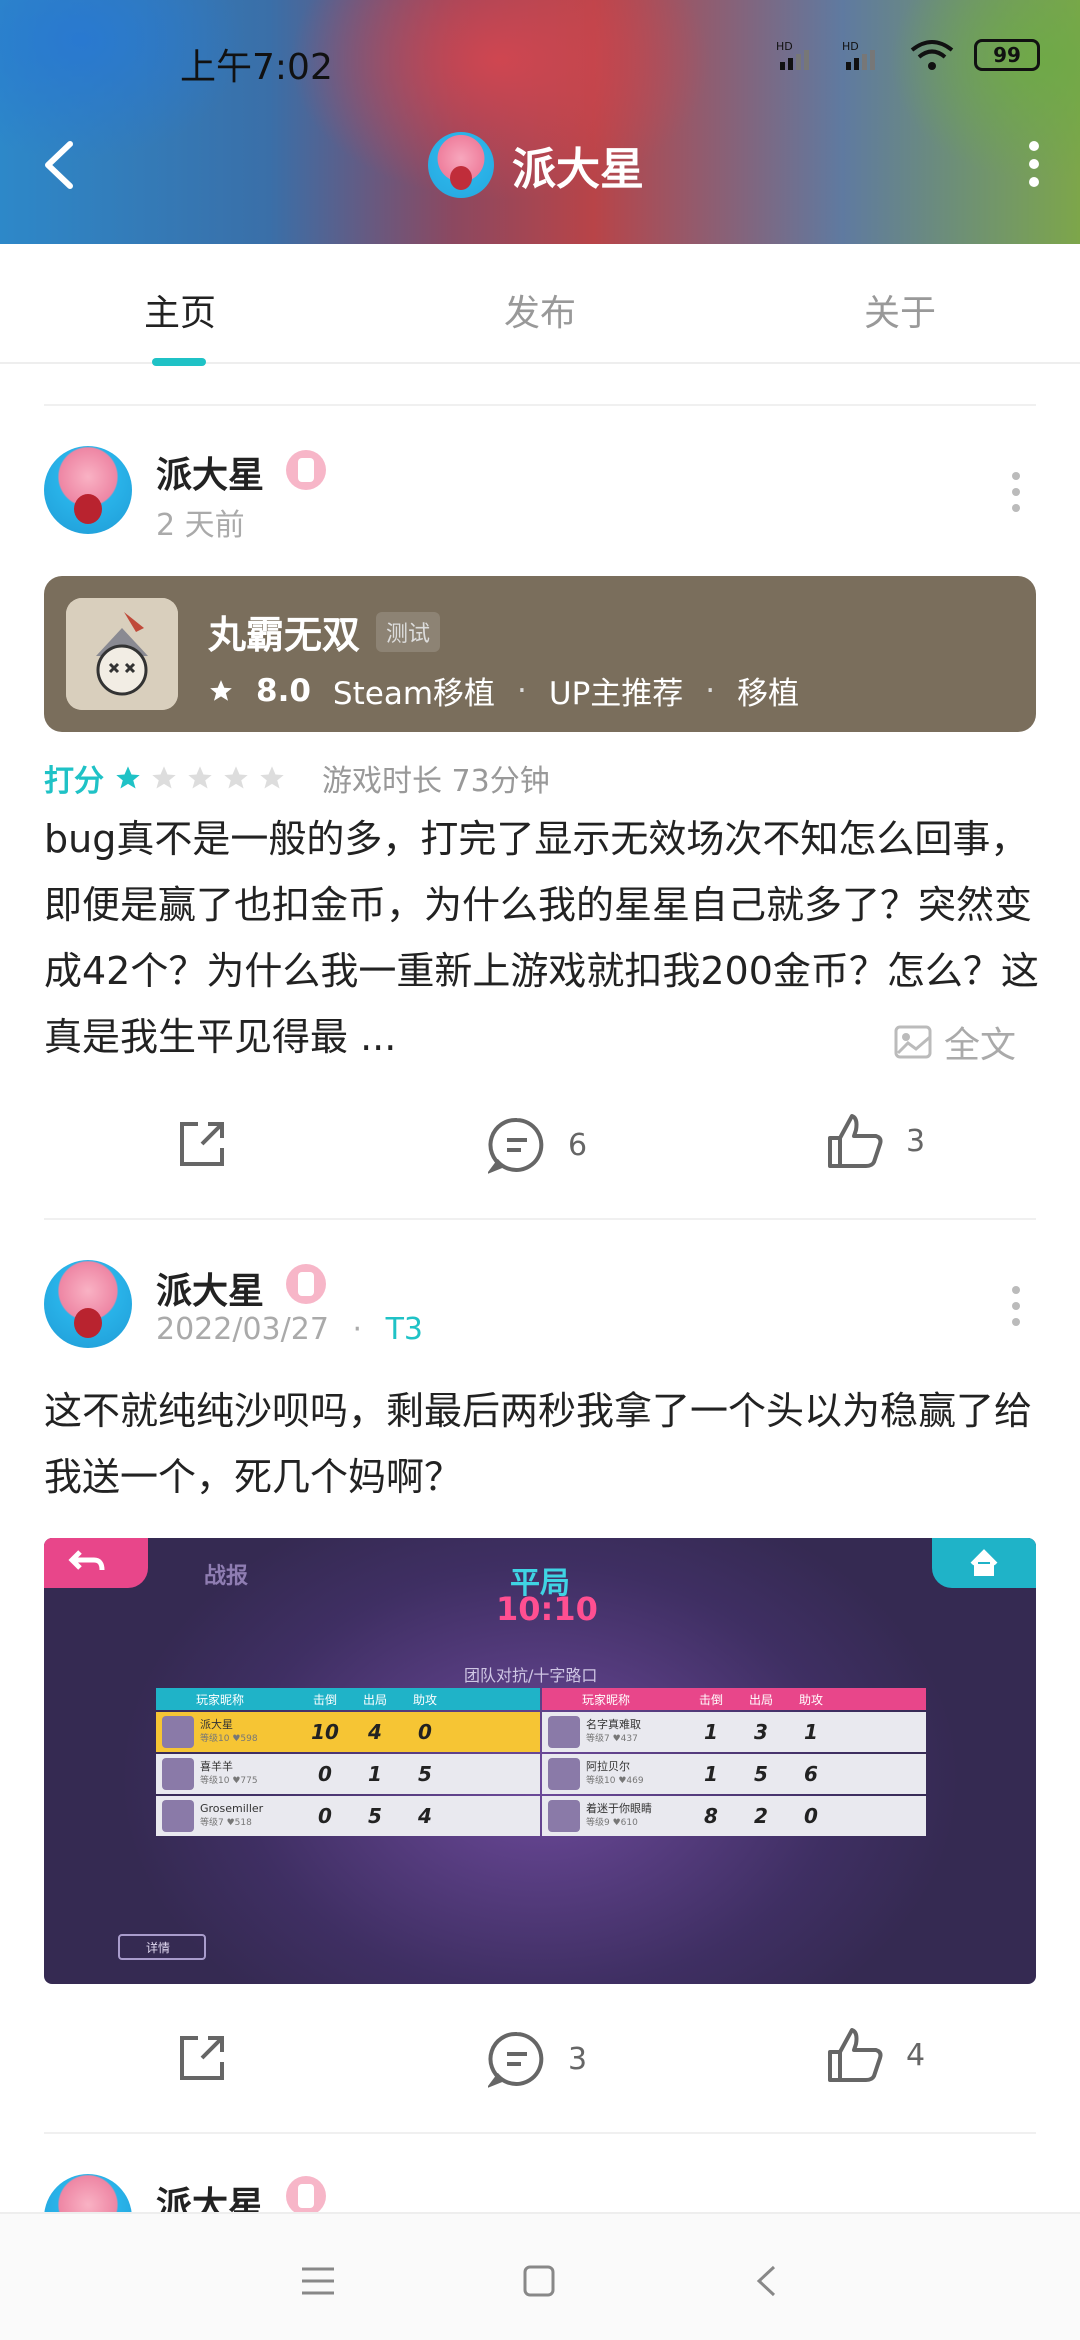  I want to click on tab-home: 主页, so click(180, 303).